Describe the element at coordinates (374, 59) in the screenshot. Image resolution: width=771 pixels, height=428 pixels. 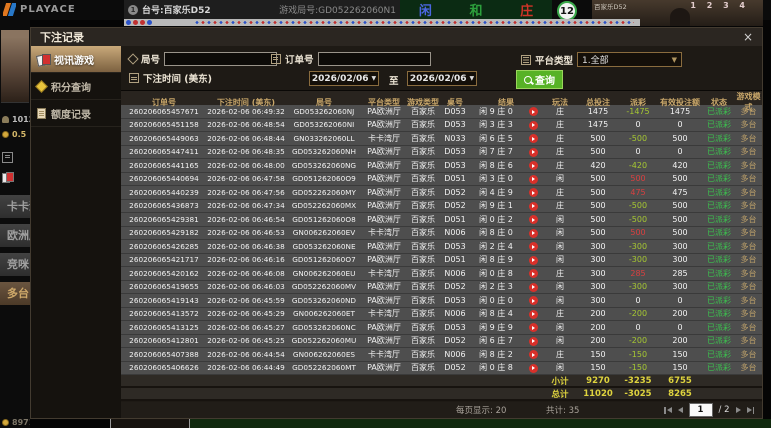
I see `order-input` at that location.